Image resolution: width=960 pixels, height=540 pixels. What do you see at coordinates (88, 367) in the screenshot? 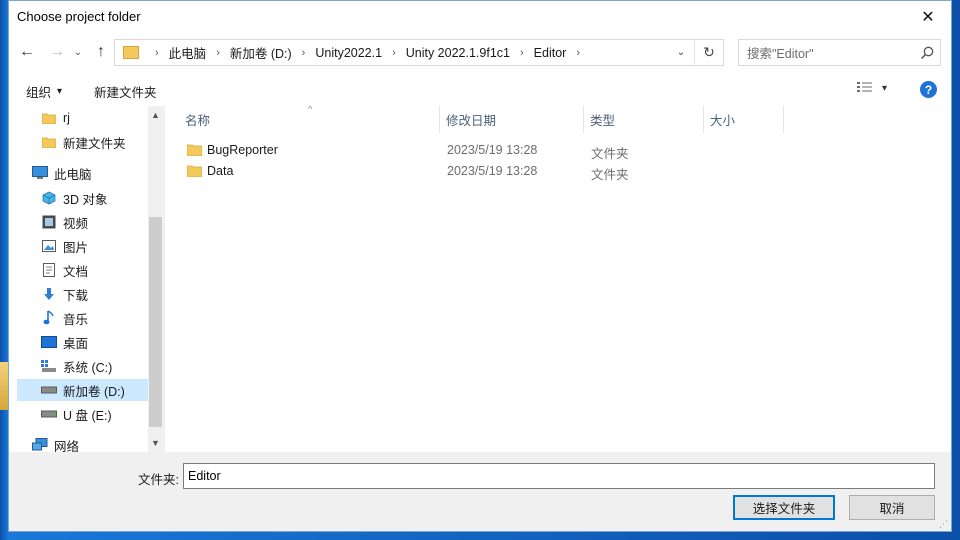
I see `sidebar-item-label: 系统 (C:)` at bounding box center [88, 367].